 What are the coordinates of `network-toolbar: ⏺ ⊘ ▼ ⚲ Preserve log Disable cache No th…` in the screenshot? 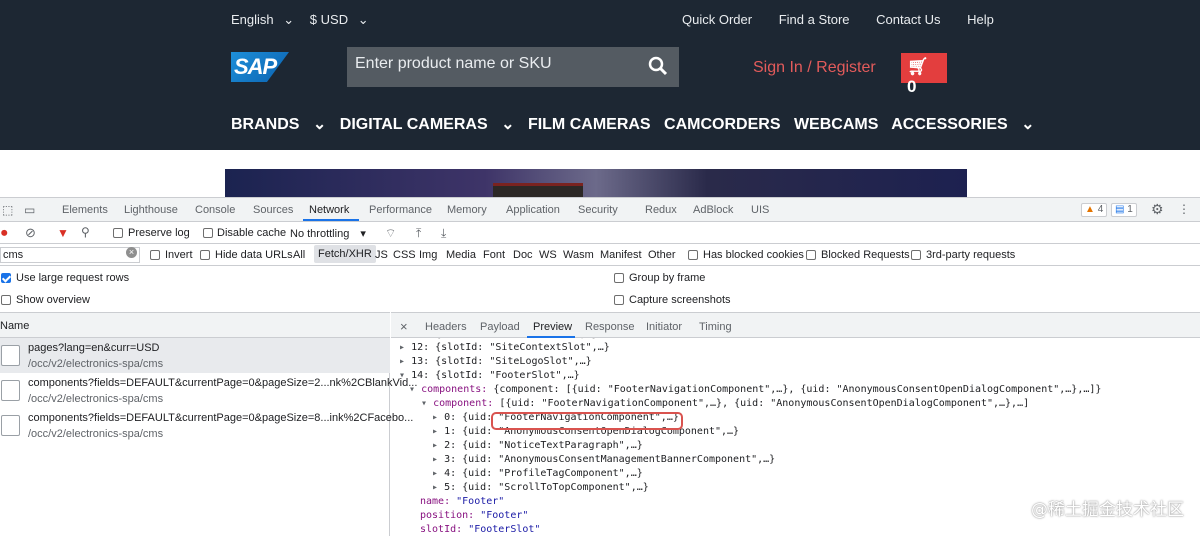 It's located at (600, 233).